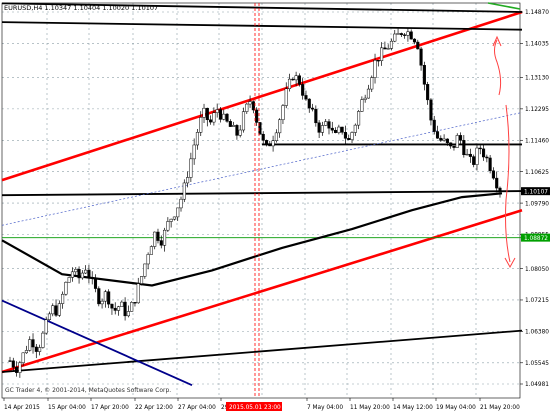 Image resolution: width=550 pixels, height=417 pixels. Describe the element at coordinates (67, 408) in the screenshot. I see `time-tick-label: 15 Apr 04:00` at that location.